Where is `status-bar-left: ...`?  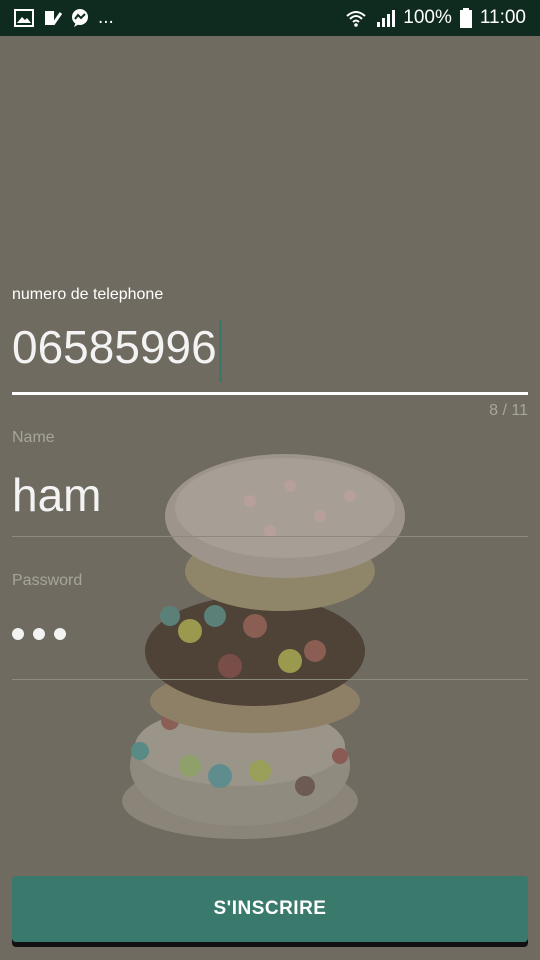
status-bar-left: ... is located at coordinates (64, 18).